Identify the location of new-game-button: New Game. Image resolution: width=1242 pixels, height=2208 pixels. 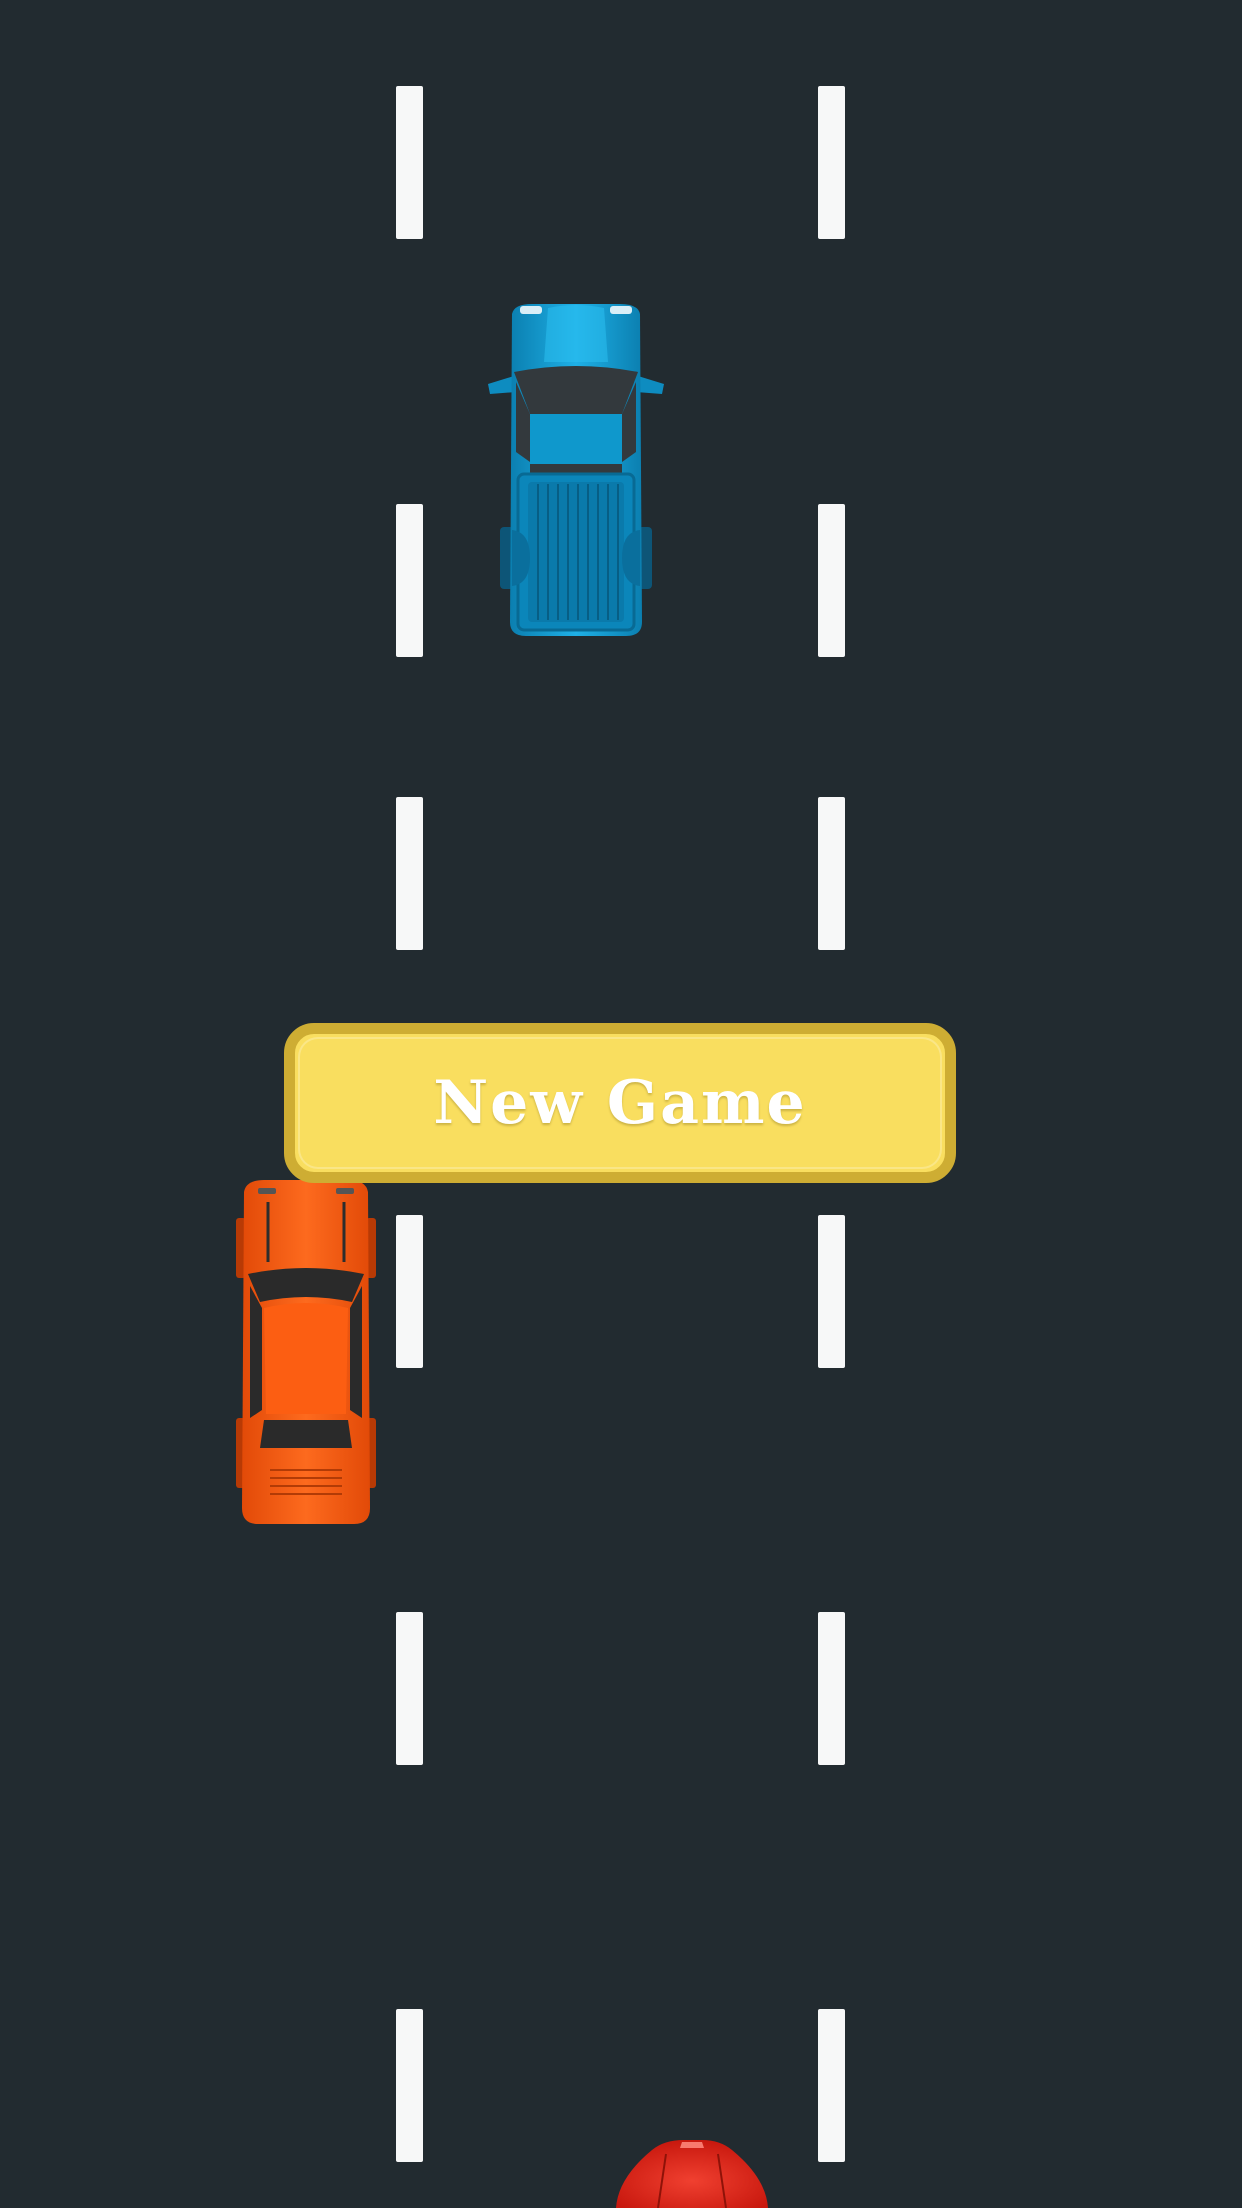
(620, 1103).